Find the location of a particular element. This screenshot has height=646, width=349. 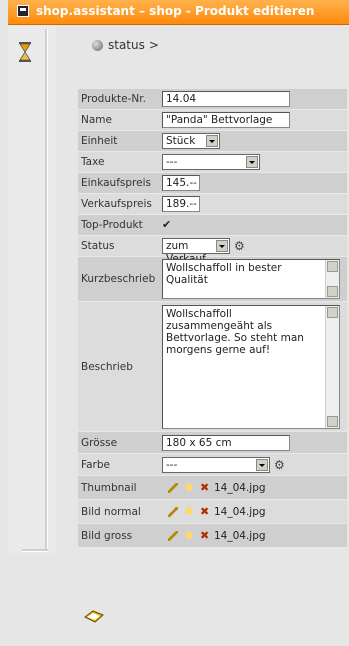

row-thumbnail: Thumbnail ✖ 14_04.jpg is located at coordinates (212, 488).